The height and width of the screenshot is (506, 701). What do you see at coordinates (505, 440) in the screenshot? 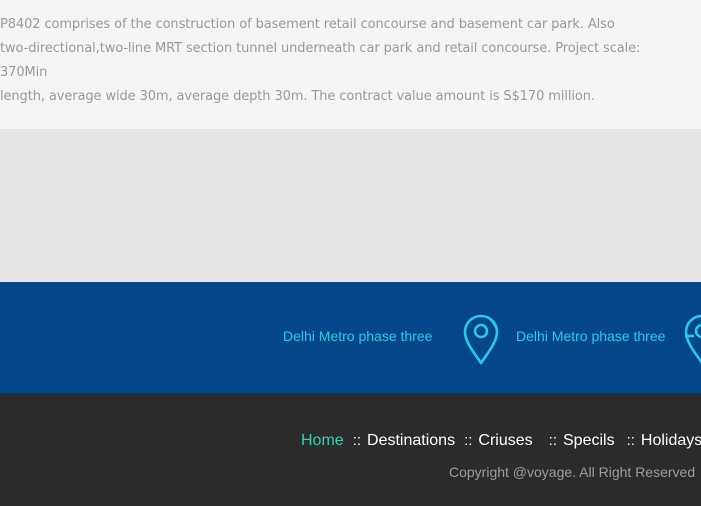
I see `footer-nav-criuses: Criuses` at bounding box center [505, 440].